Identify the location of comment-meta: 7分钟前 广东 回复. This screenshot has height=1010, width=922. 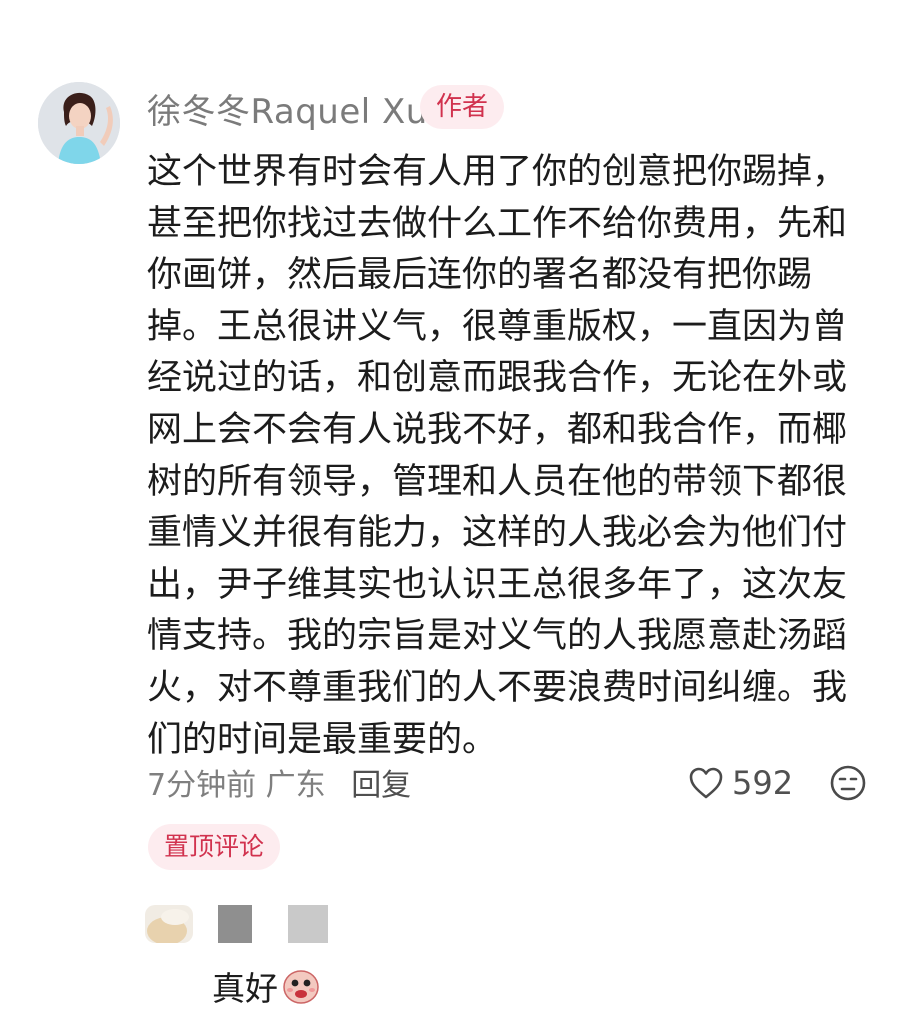
(279, 782).